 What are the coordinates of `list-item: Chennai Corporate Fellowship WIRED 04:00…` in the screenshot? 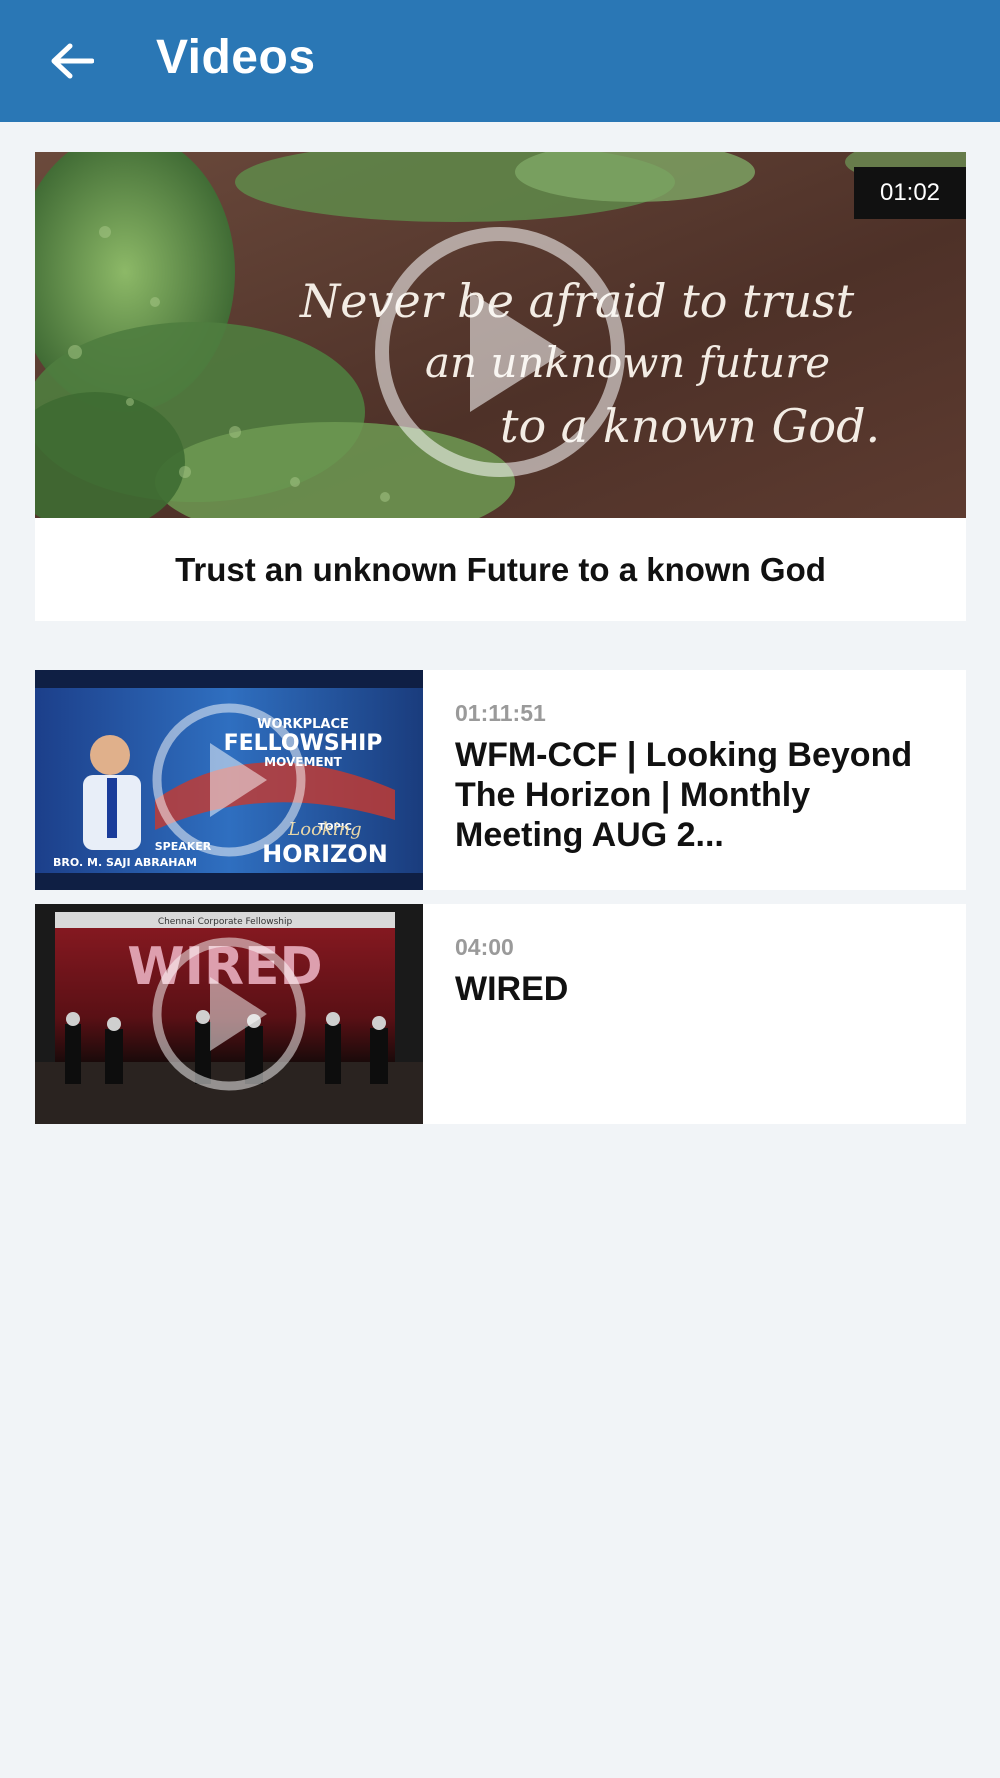 It's located at (500, 1014).